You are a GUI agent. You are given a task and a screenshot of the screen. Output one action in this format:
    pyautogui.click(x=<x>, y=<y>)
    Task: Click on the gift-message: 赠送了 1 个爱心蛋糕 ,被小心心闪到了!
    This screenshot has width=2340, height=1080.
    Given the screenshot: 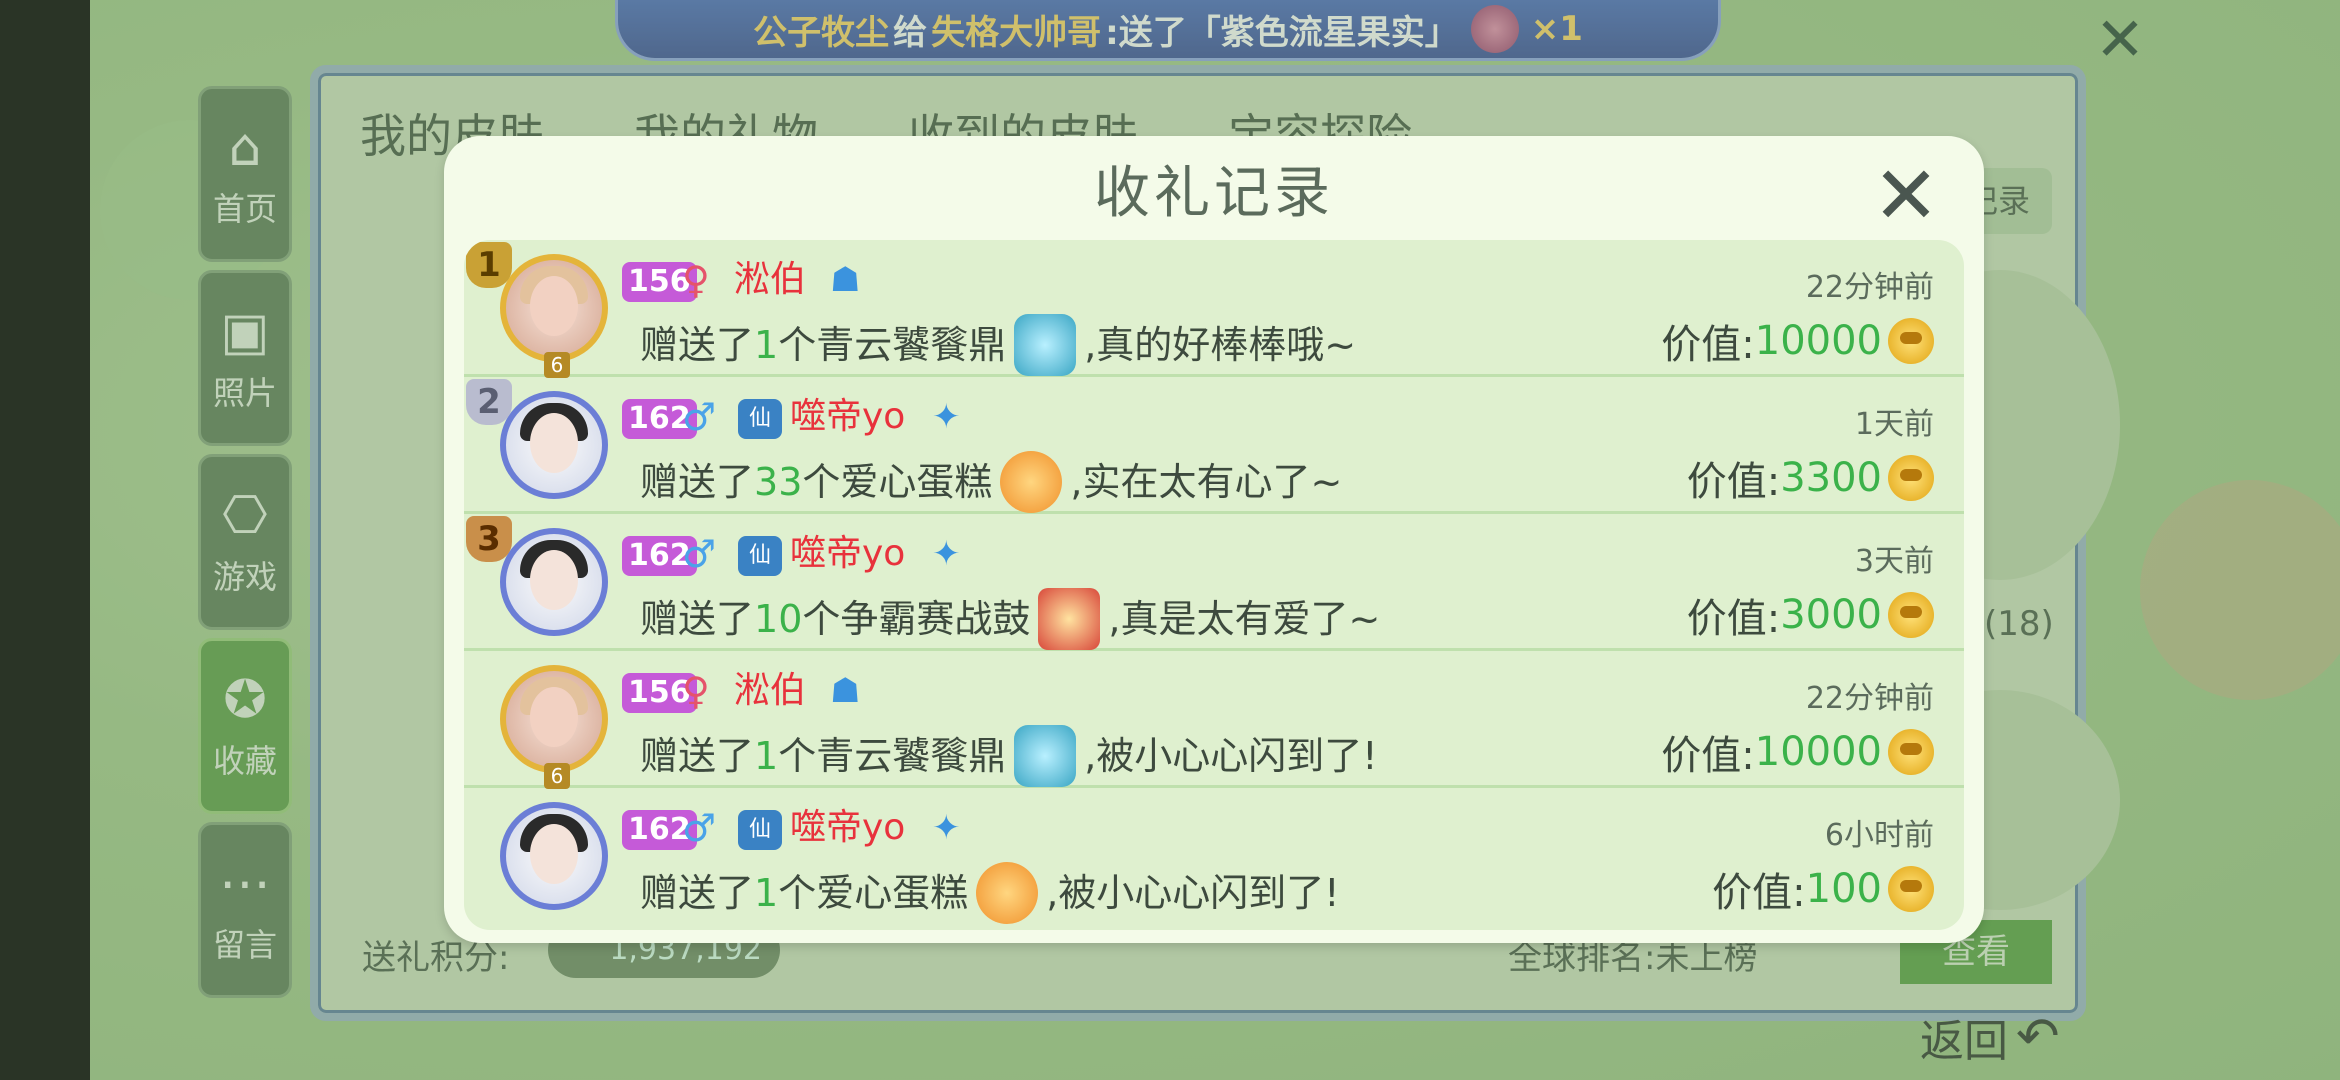 What is the action you would take?
    pyautogui.click(x=990, y=893)
    